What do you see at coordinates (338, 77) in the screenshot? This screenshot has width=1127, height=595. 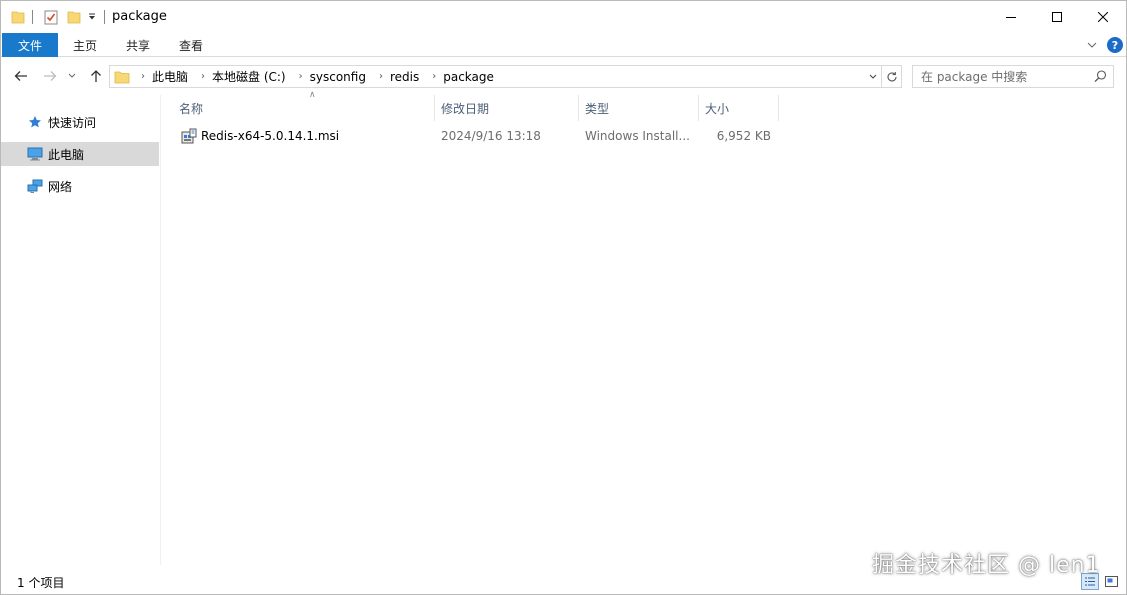 I see `breadcrumb-sysconfig: sysconfig` at bounding box center [338, 77].